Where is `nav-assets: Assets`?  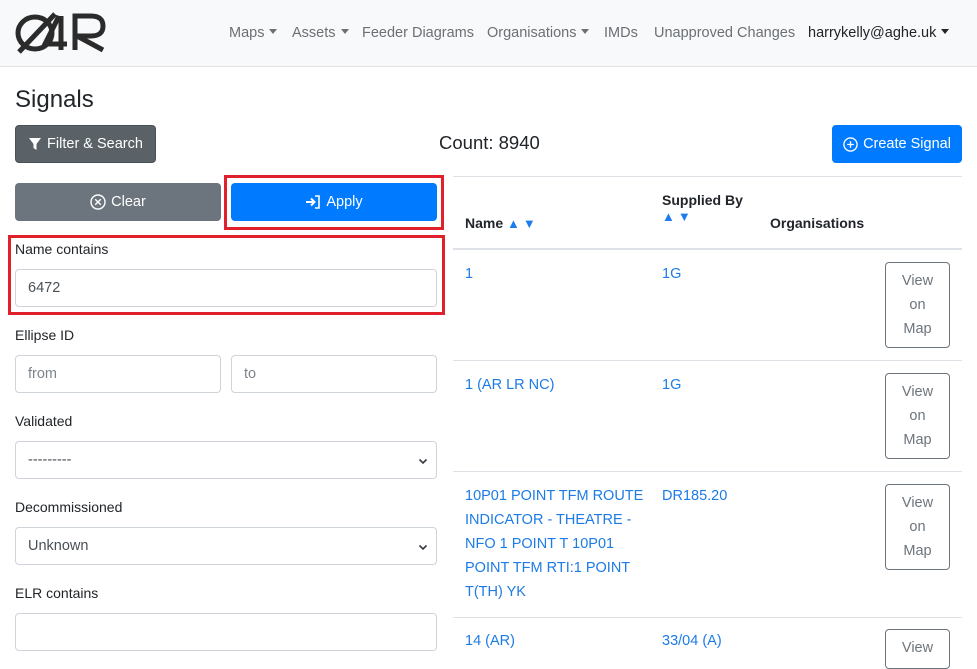 nav-assets: Assets is located at coordinates (320, 33).